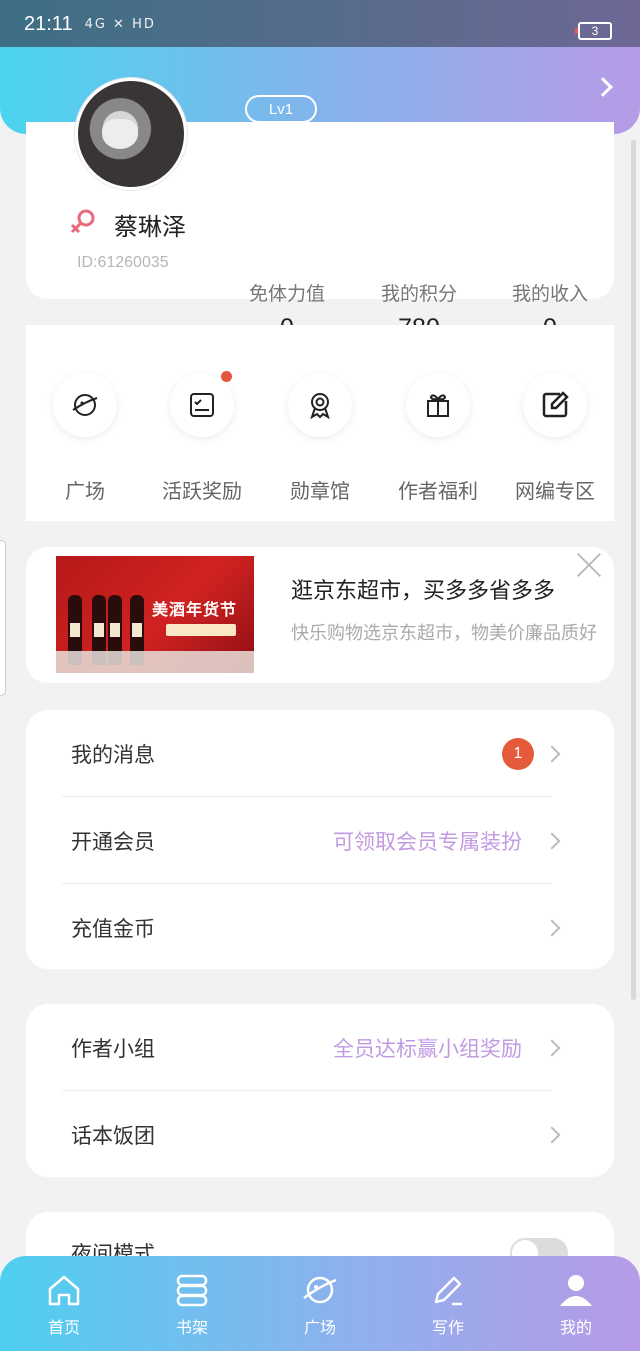  What do you see at coordinates (320, 615) in the screenshot?
I see `ad-banner: 美酒年货节 逛京东超市，买多多省多多 快乐购物选京东超市，物美价廉品质好` at bounding box center [320, 615].